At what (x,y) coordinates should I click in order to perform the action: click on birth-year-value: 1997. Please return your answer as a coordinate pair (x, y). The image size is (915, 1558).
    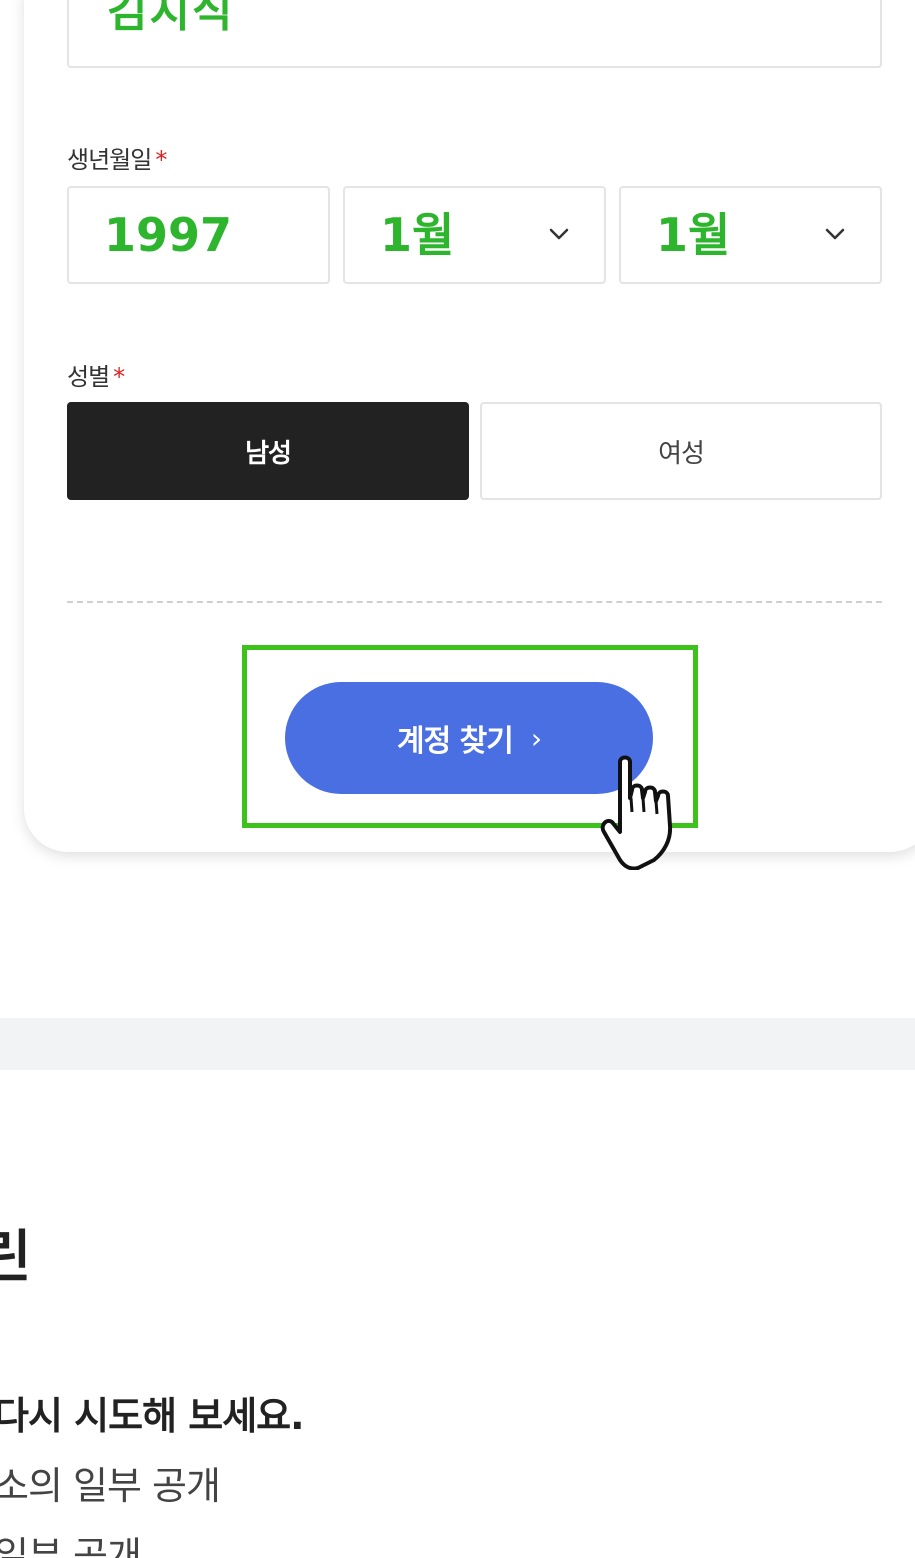
    Looking at the image, I should click on (168, 235).